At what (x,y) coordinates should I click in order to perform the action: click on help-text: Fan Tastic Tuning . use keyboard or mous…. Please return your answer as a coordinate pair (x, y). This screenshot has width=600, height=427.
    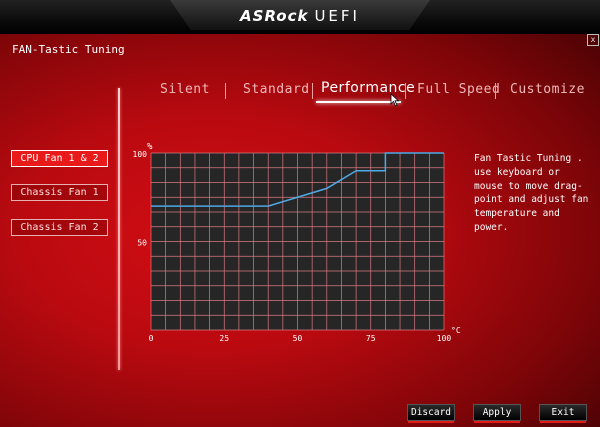
    Looking at the image, I should click on (531, 193).